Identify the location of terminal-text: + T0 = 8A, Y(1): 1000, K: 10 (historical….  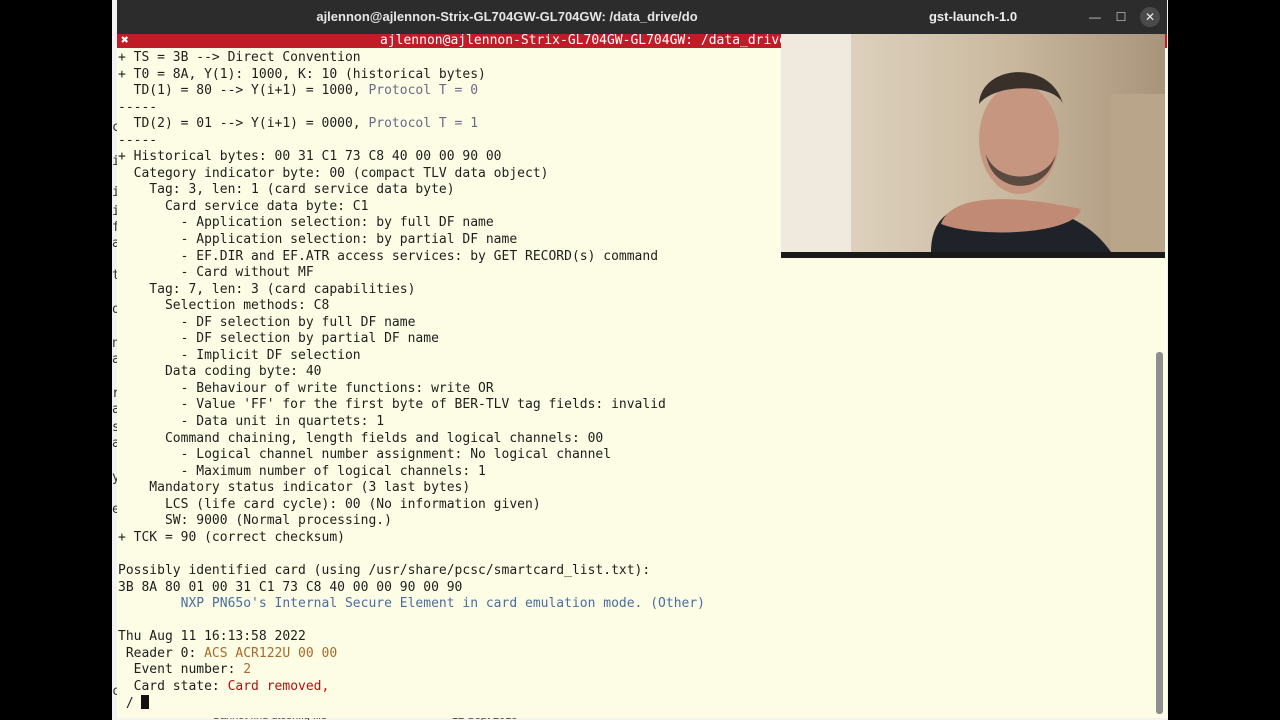
(302, 74).